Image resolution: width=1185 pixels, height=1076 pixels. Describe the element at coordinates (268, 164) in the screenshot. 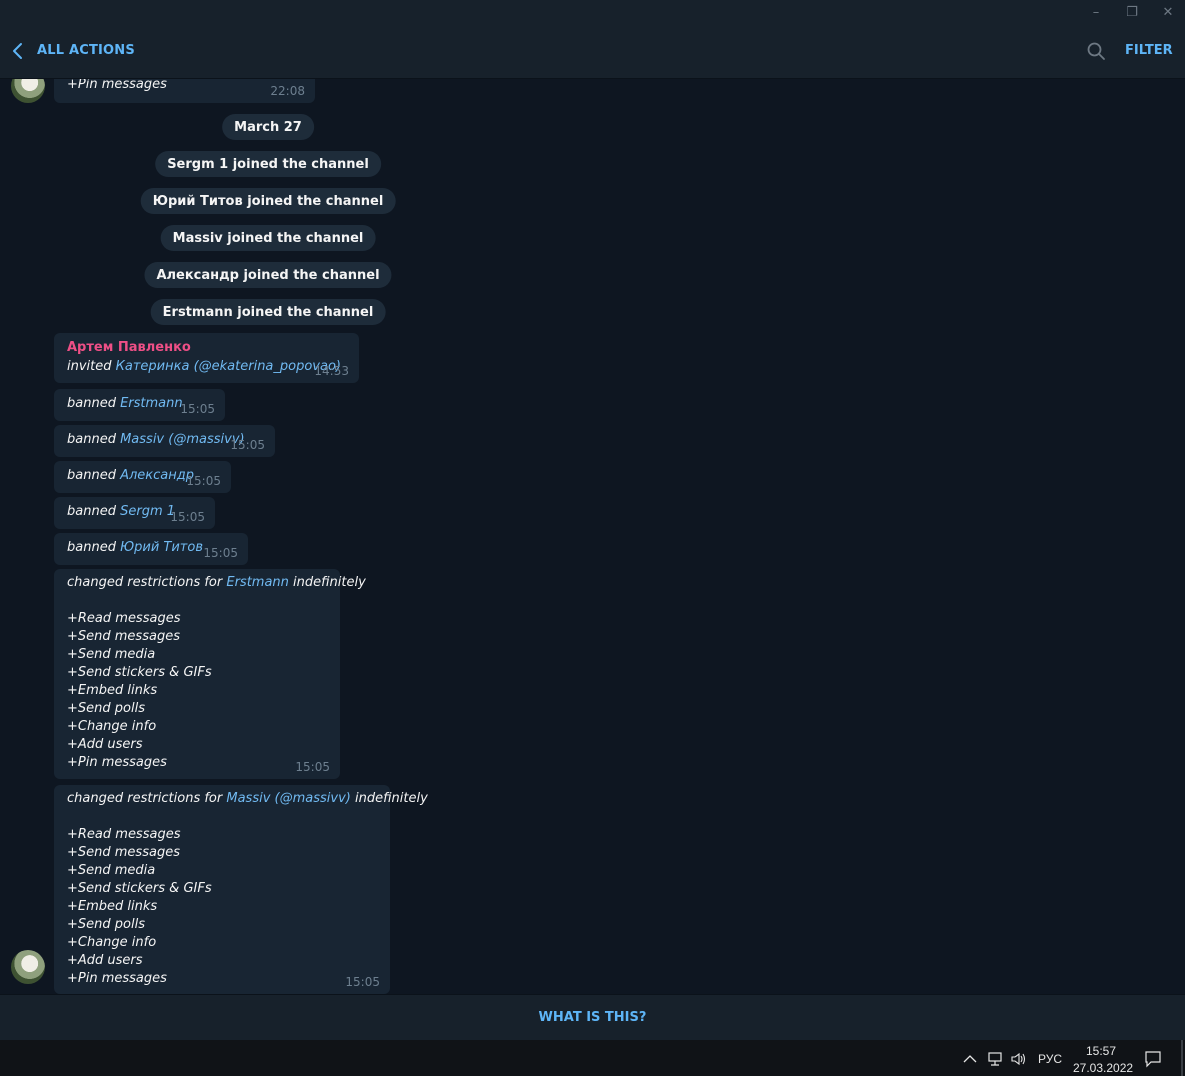

I see `join-notice: Sergm 1 joined the channel` at that location.